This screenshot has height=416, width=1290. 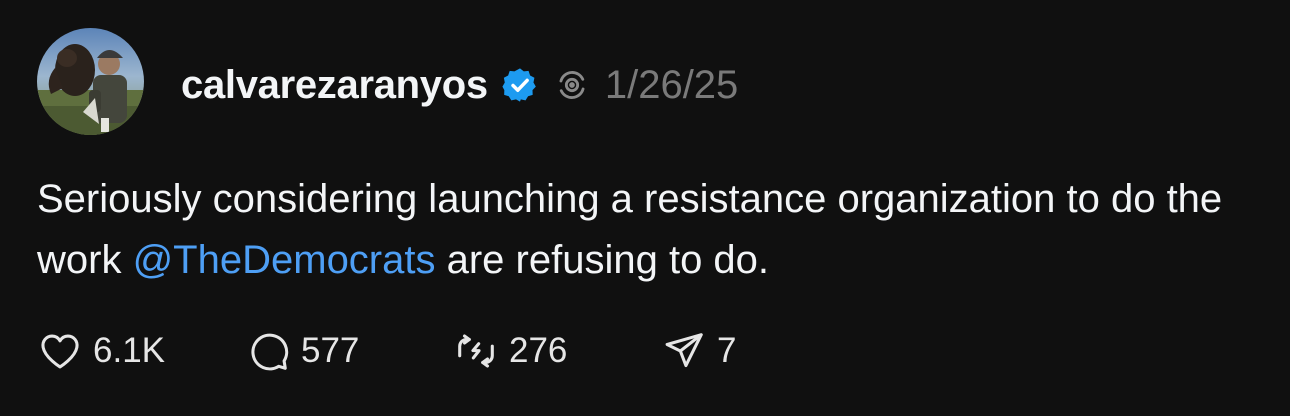 What do you see at coordinates (334, 85) in the screenshot?
I see `username: calvarezaranyos` at bounding box center [334, 85].